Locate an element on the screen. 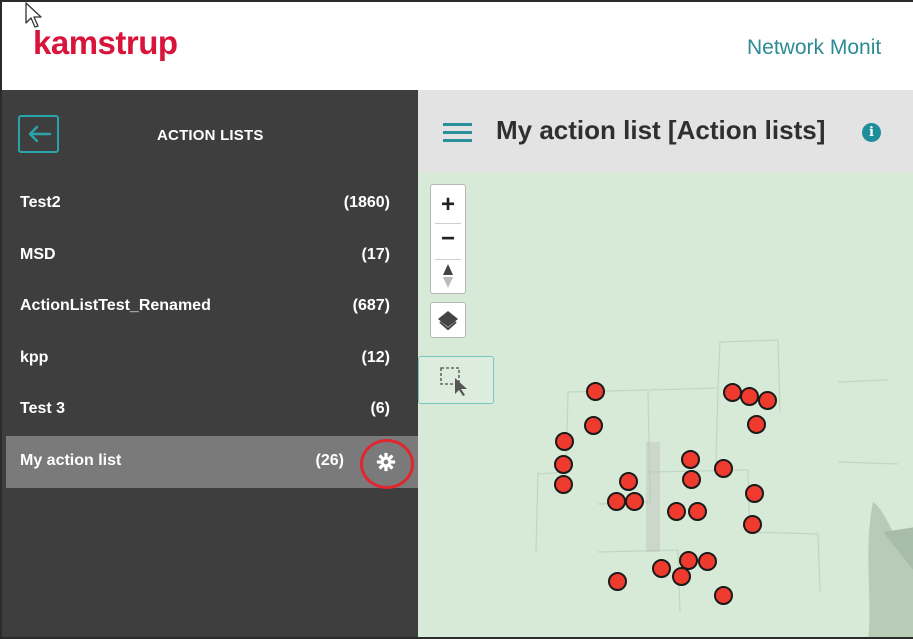  list-item-label: kpp is located at coordinates (34, 357).